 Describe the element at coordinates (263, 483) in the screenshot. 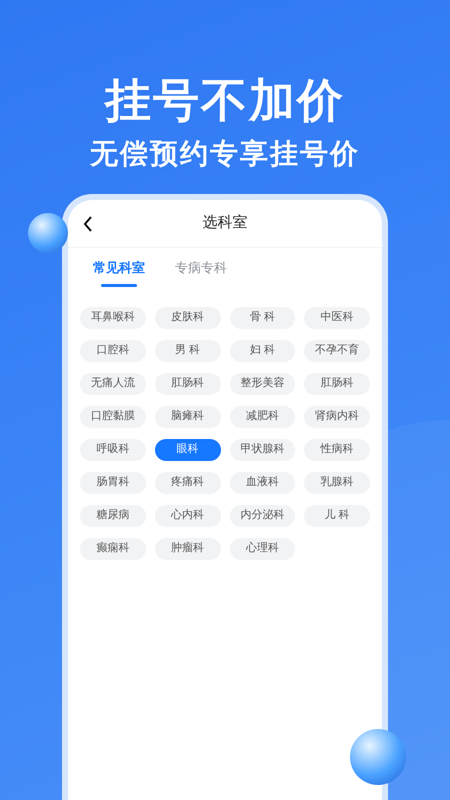

I see `department-chip: 血液科` at that location.